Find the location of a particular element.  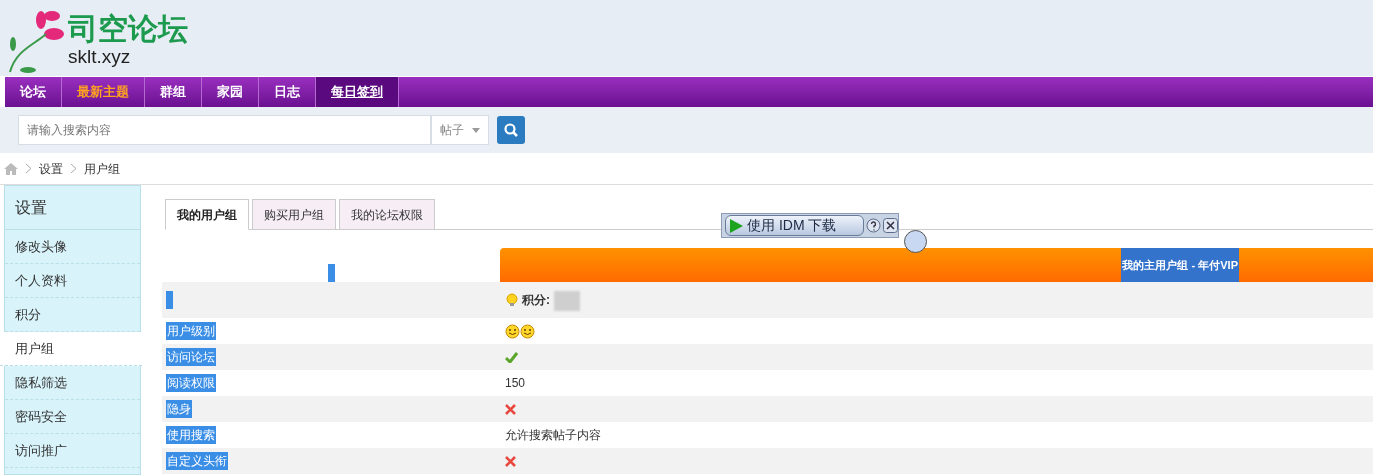

breadcrumb-link: 用户组 is located at coordinates (102, 168).